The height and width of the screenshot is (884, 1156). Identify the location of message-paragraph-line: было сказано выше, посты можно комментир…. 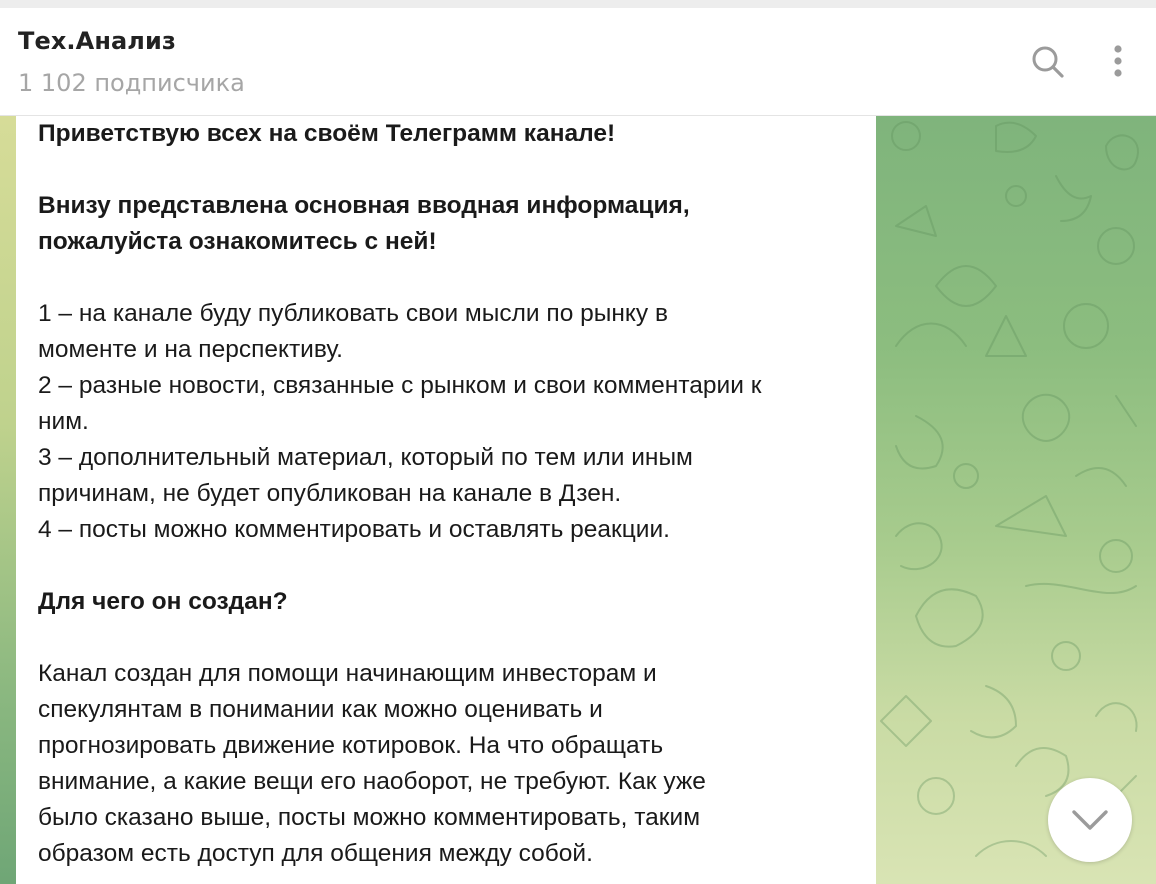
(369, 817).